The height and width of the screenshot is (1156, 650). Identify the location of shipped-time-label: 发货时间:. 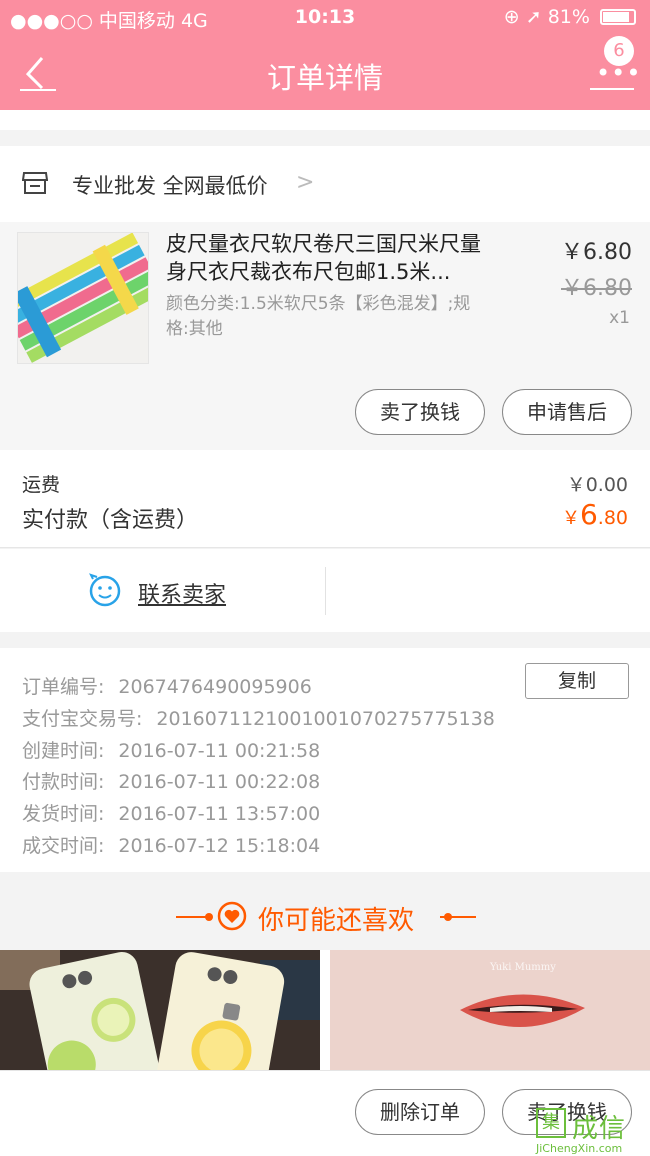
(63, 814).